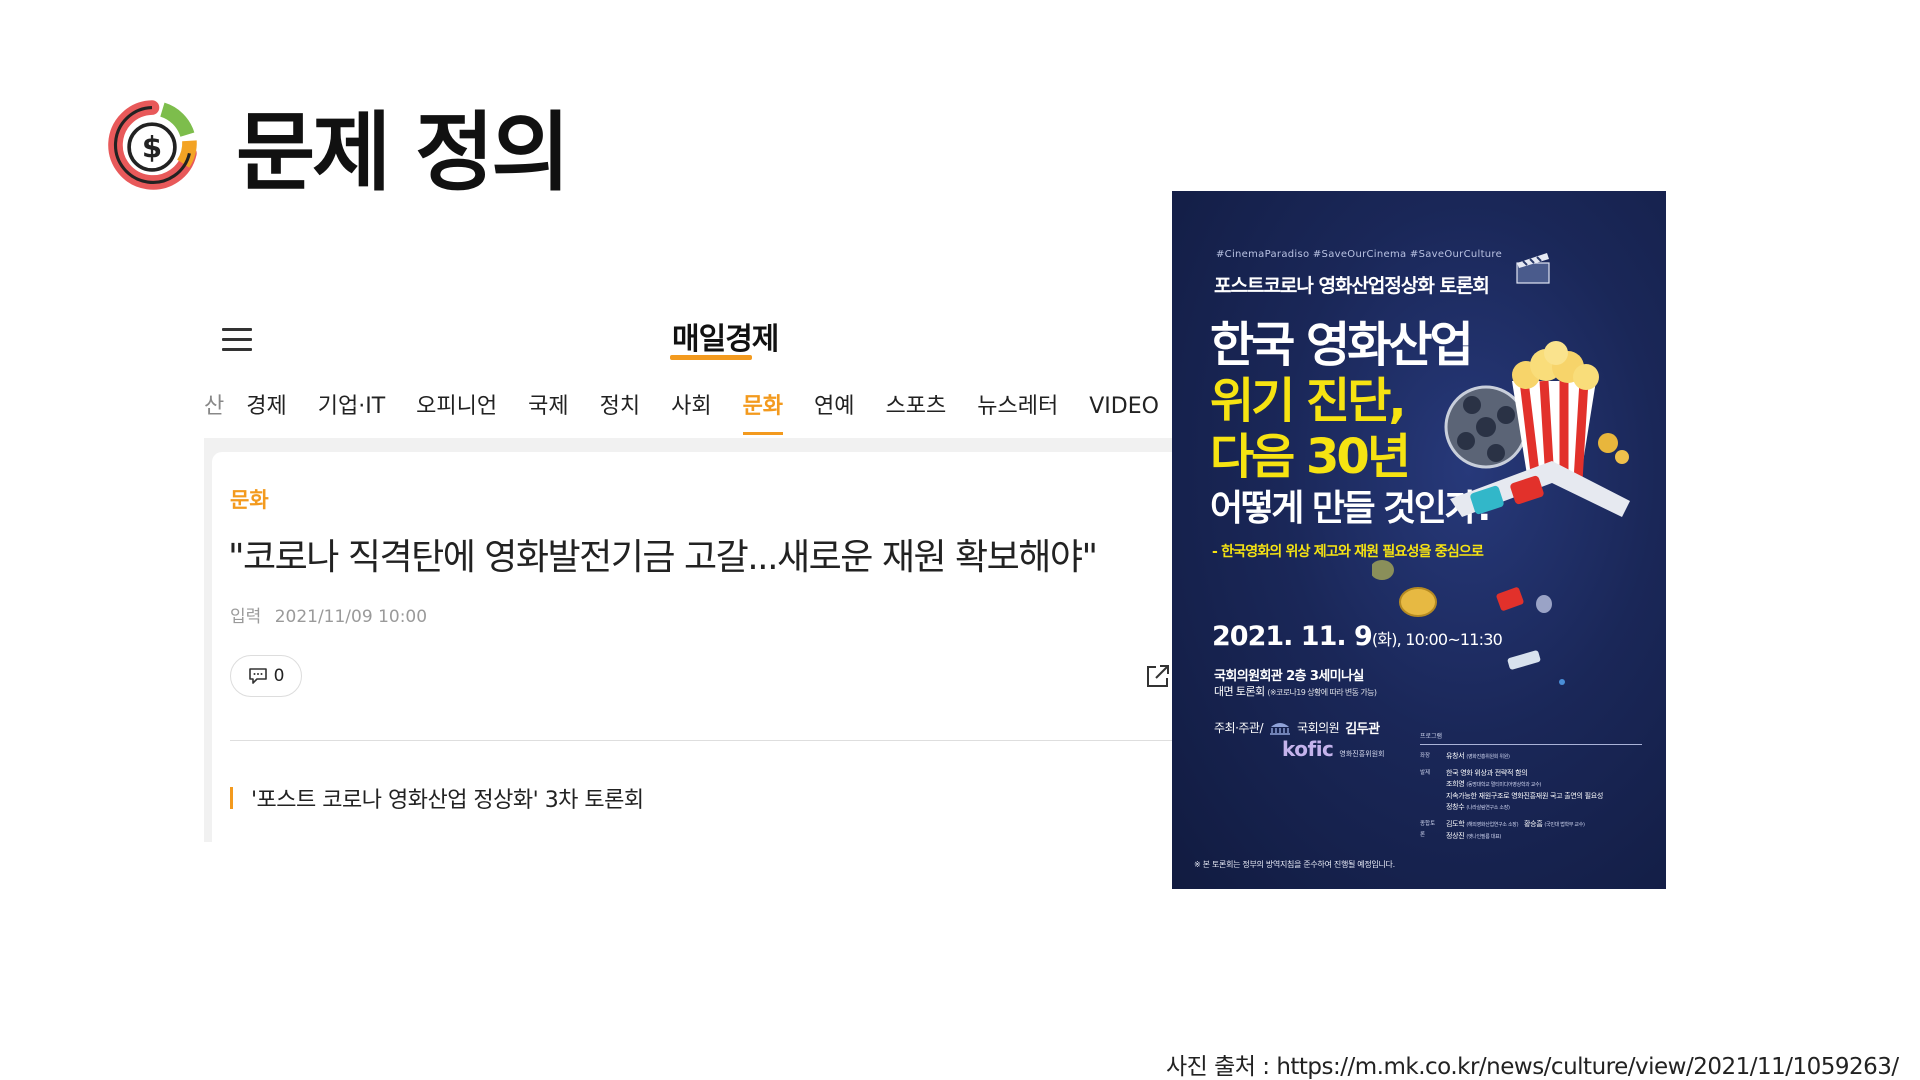 The width and height of the screenshot is (1920, 1080). What do you see at coordinates (1352, 286) in the screenshot?
I see `poster-subtitle: 포스트코로나 영화산업정상화 토론회` at bounding box center [1352, 286].